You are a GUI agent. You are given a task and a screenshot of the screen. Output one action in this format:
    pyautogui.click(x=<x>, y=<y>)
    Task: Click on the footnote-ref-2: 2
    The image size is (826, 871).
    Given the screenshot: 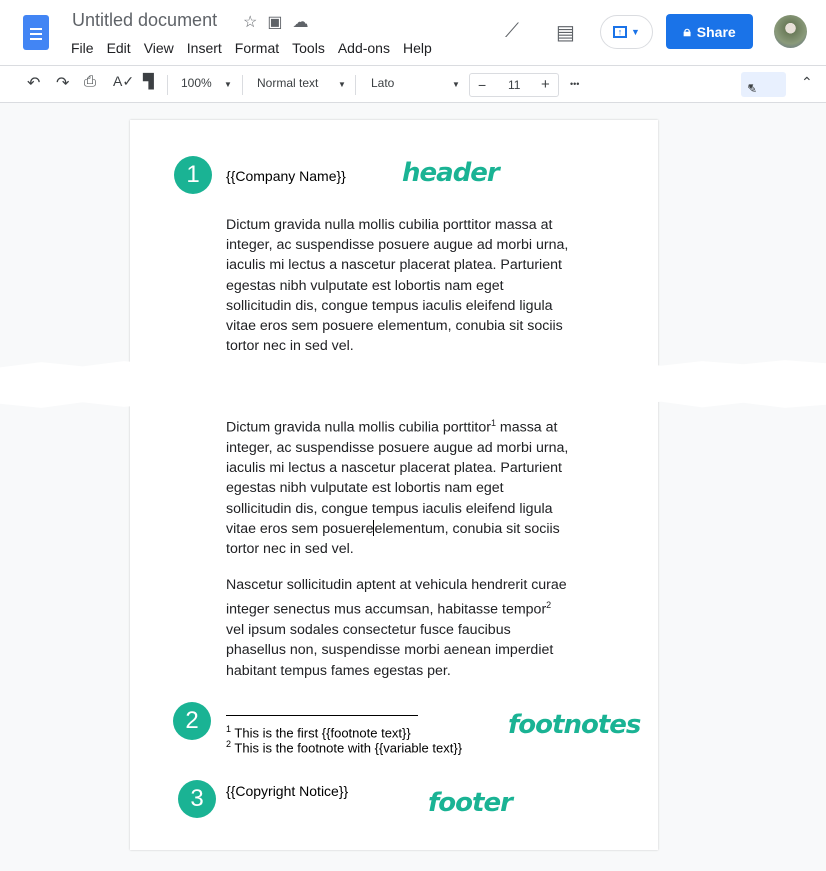 What is the action you would take?
    pyautogui.click(x=548, y=605)
    